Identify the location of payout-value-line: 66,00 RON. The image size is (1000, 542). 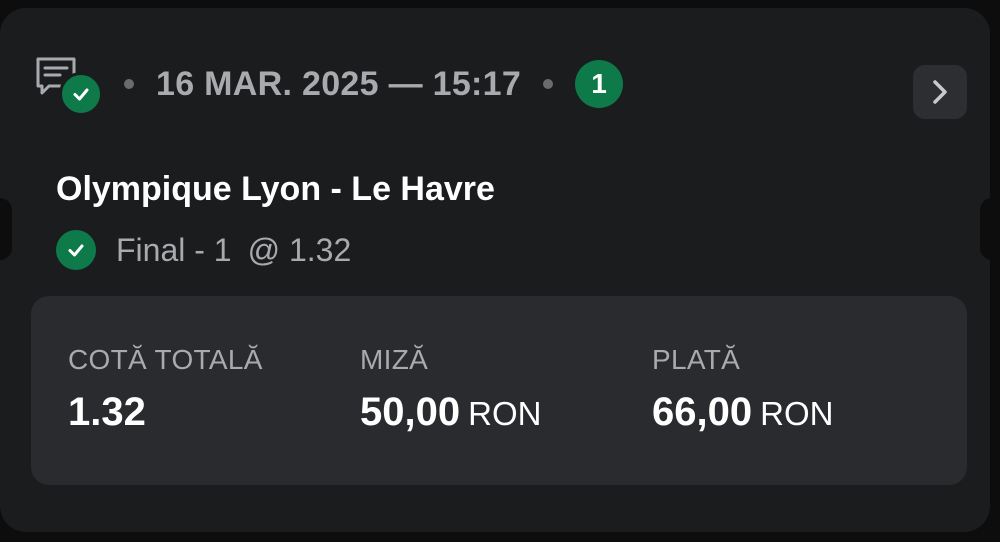
(742, 412).